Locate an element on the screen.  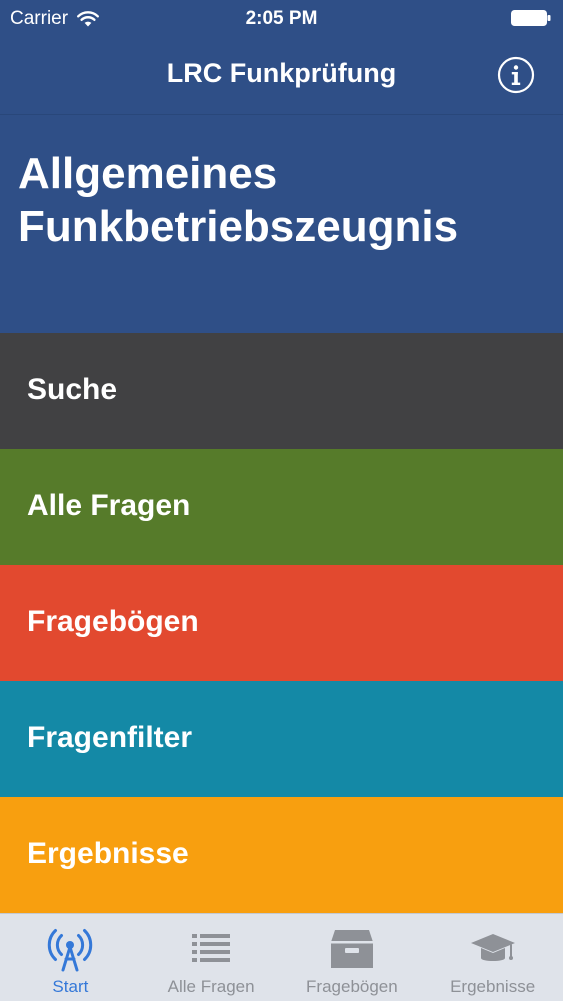
menu-item-ergebnisse: Ergebnisse is located at coordinates (281, 855).